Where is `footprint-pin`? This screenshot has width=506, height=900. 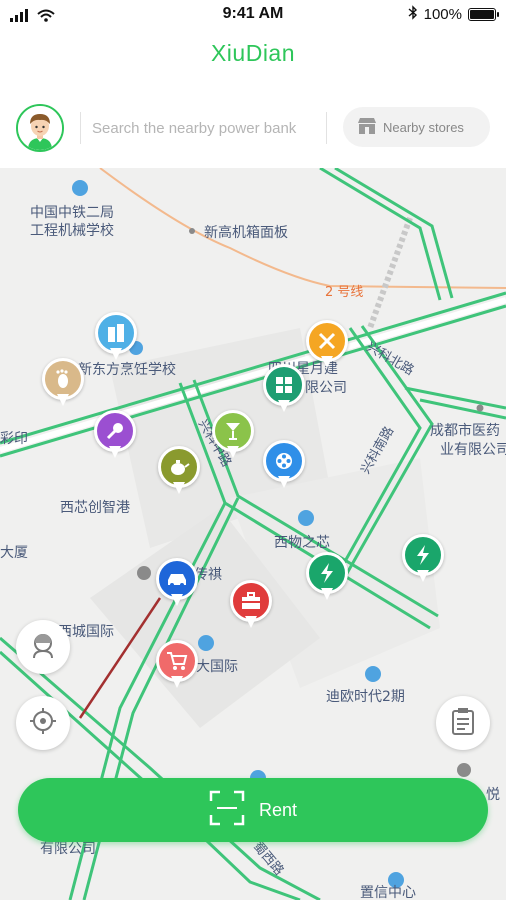 footprint-pin is located at coordinates (63, 384).